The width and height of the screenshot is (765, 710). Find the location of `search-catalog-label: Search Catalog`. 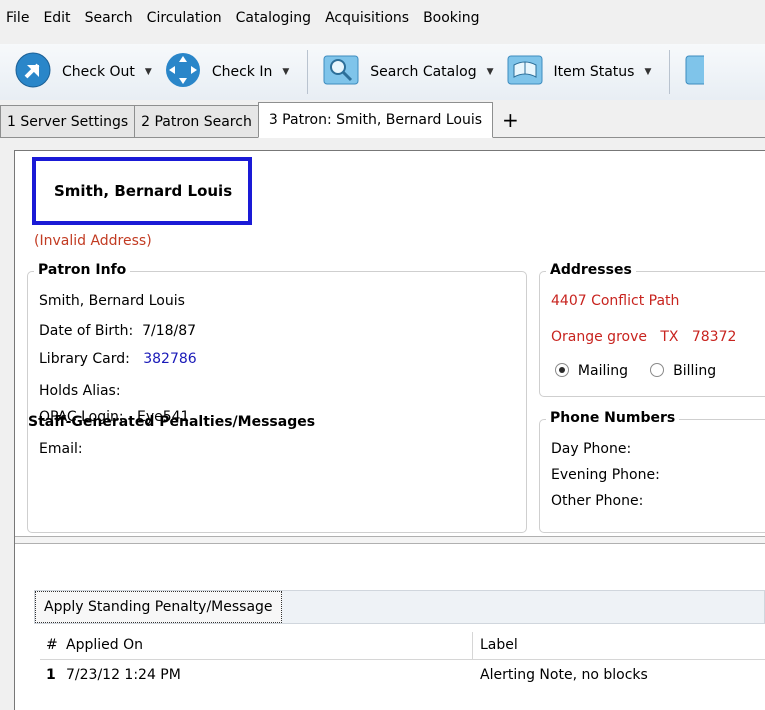

search-catalog-label: Search Catalog is located at coordinates (423, 72).